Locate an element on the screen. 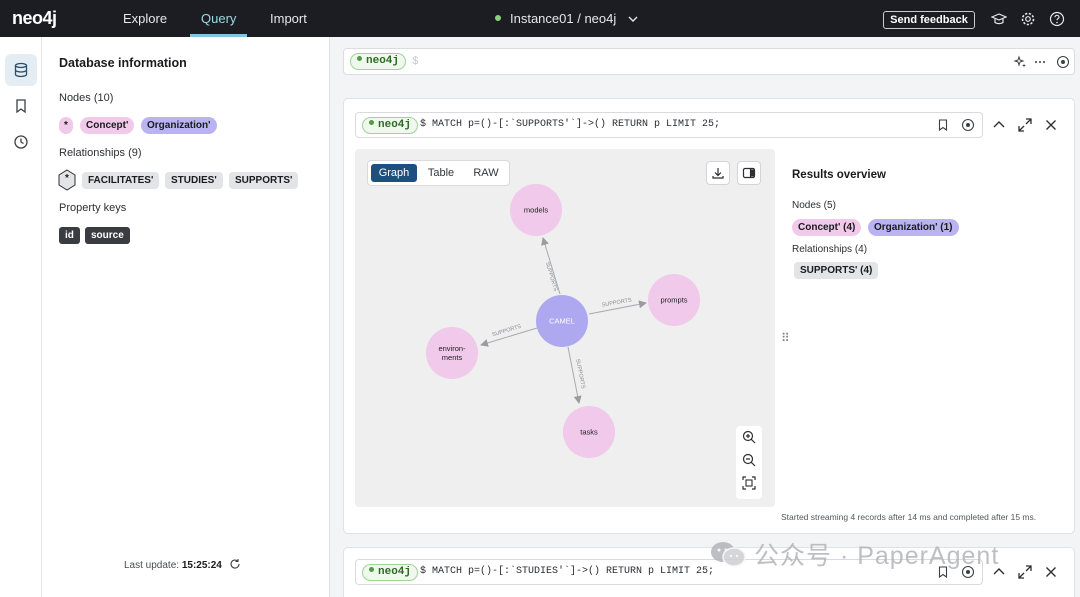 The width and height of the screenshot is (1080, 597). node-chip-all: * is located at coordinates (66, 125).